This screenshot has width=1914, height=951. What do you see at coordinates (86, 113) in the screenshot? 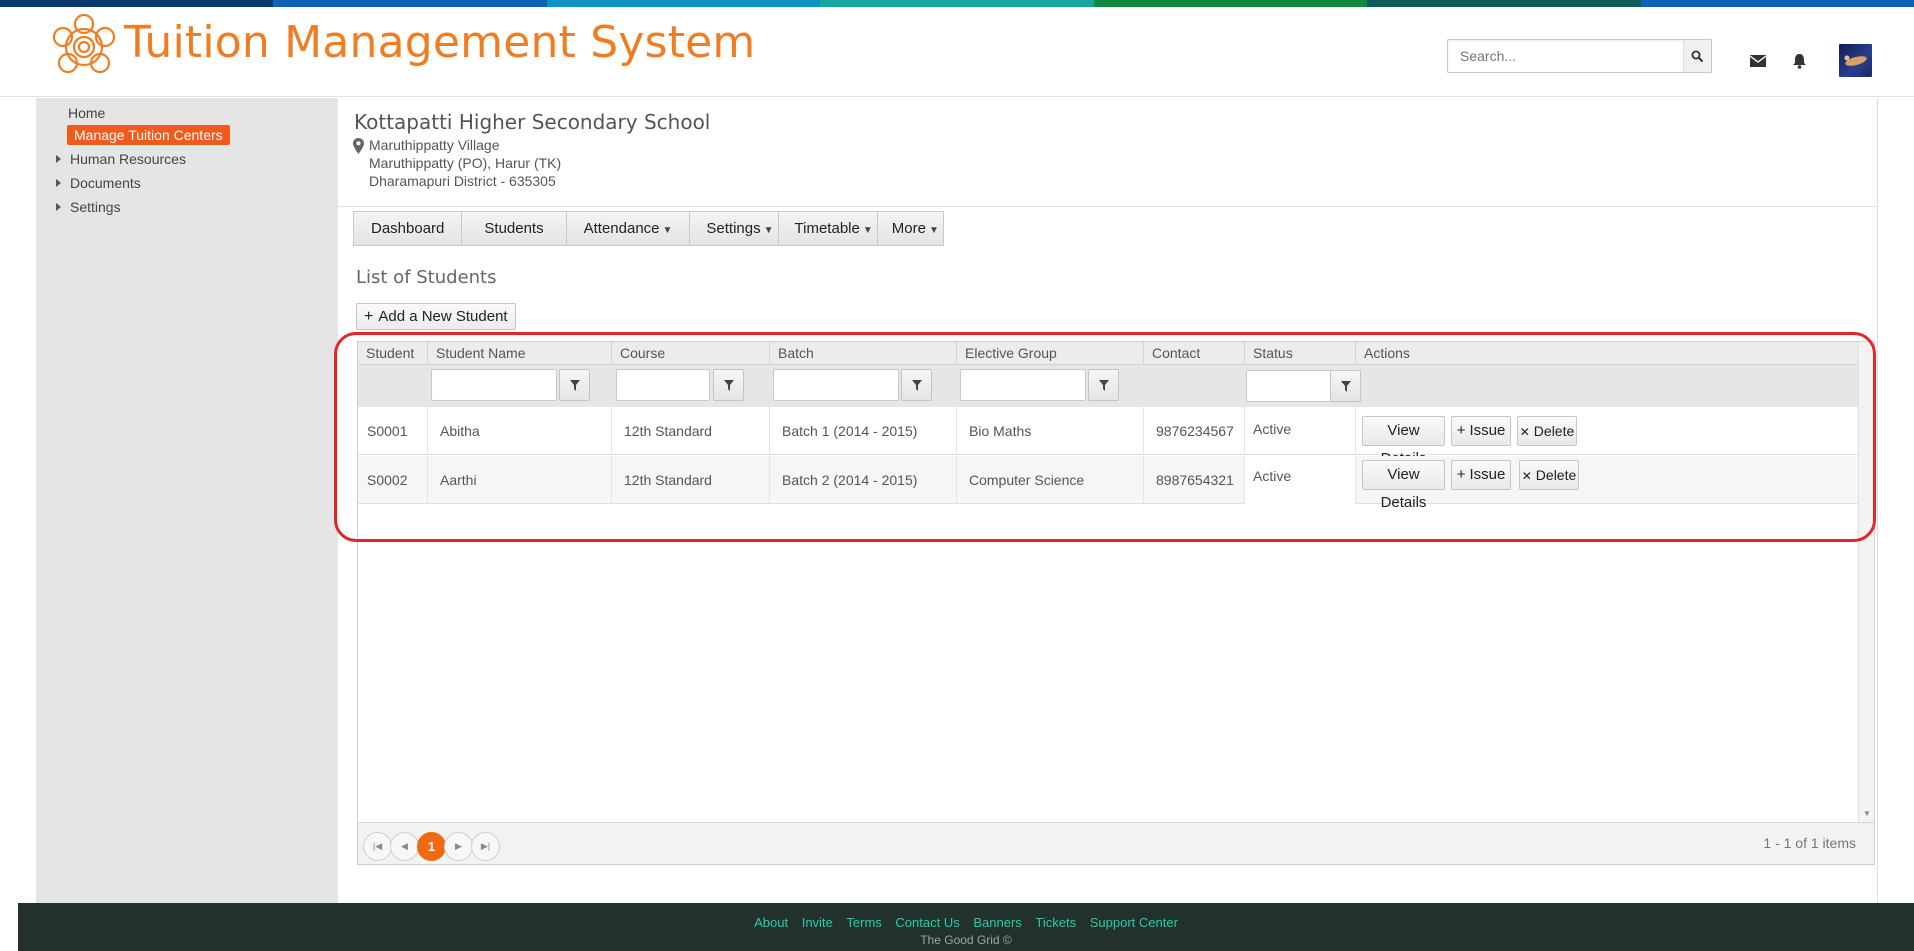
I see `sidebar-item-home: Home` at bounding box center [86, 113].